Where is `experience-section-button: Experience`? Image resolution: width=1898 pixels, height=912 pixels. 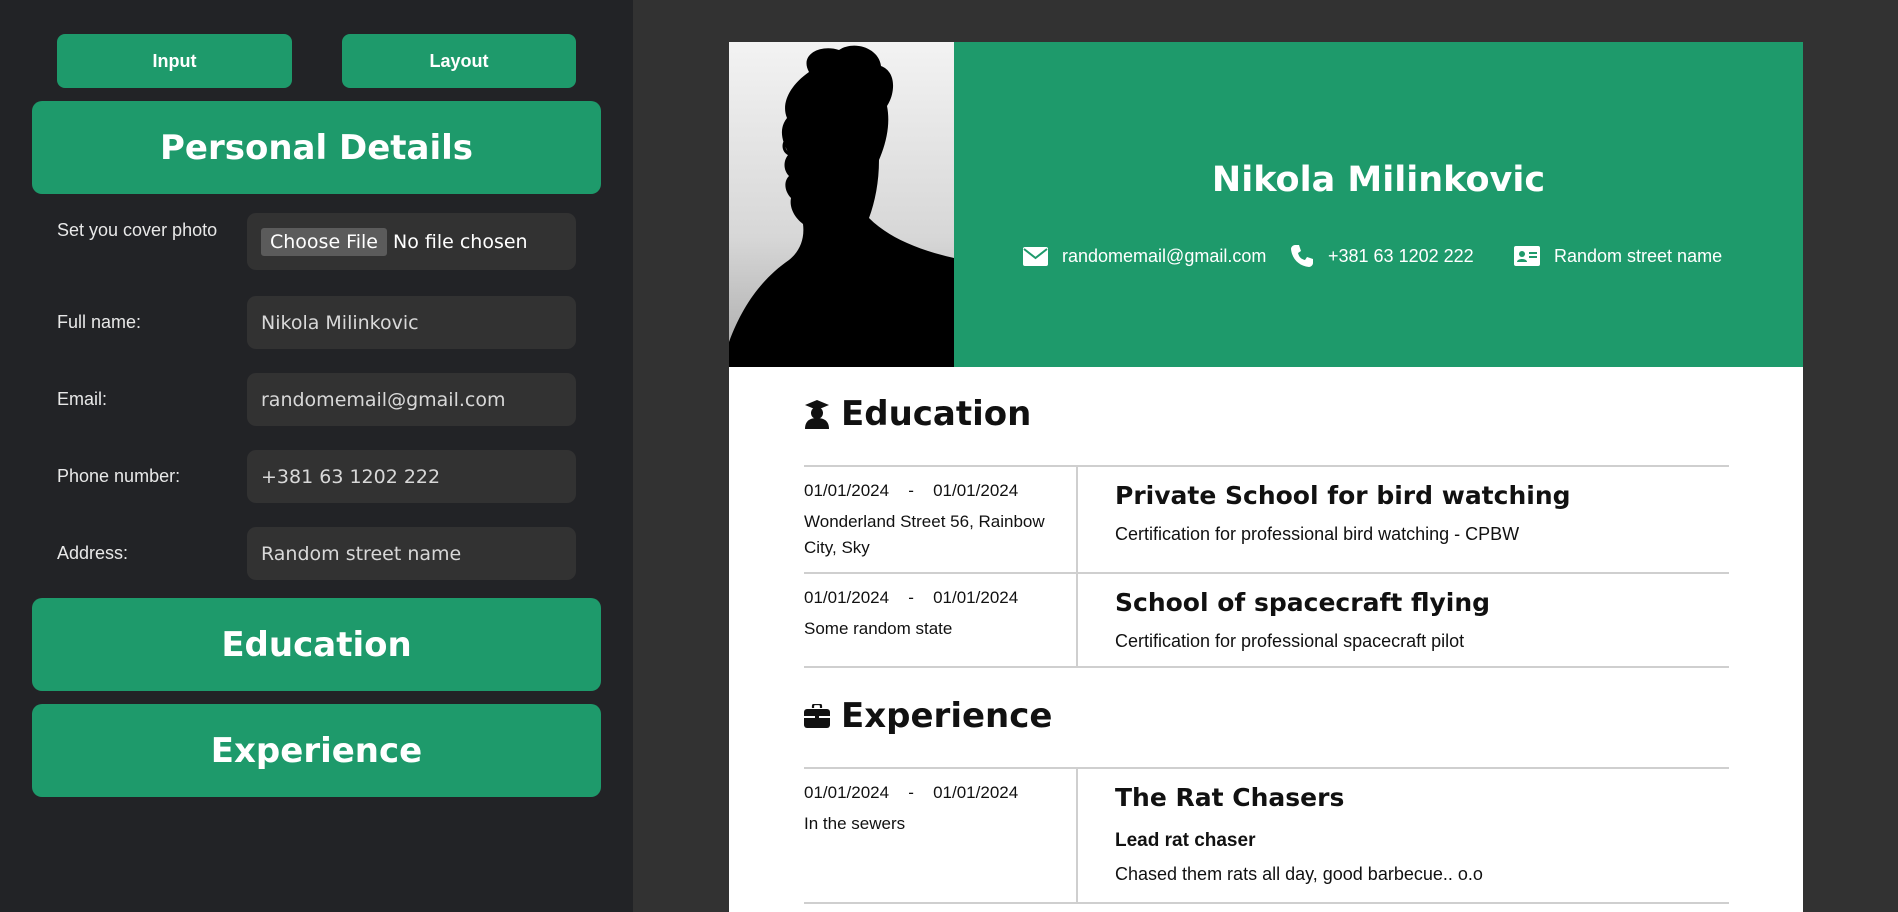 experience-section-button: Experience is located at coordinates (316, 750).